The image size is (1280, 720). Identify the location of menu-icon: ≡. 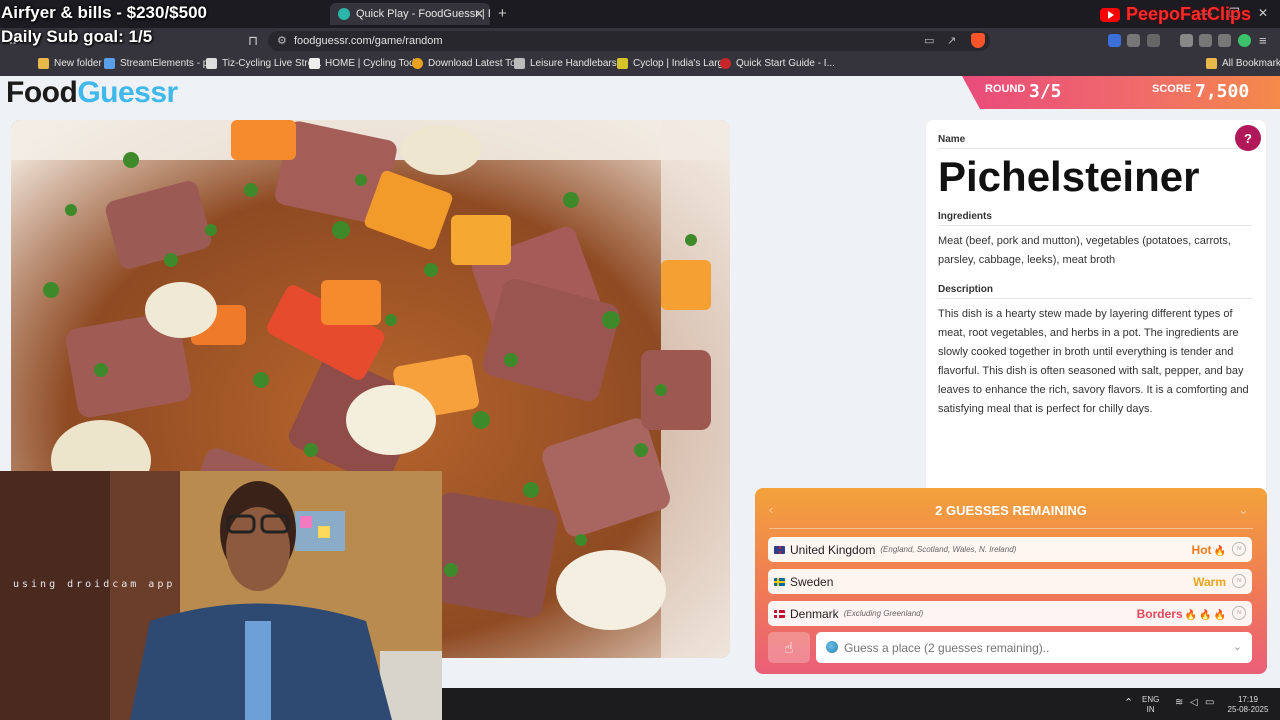
(1263, 40).